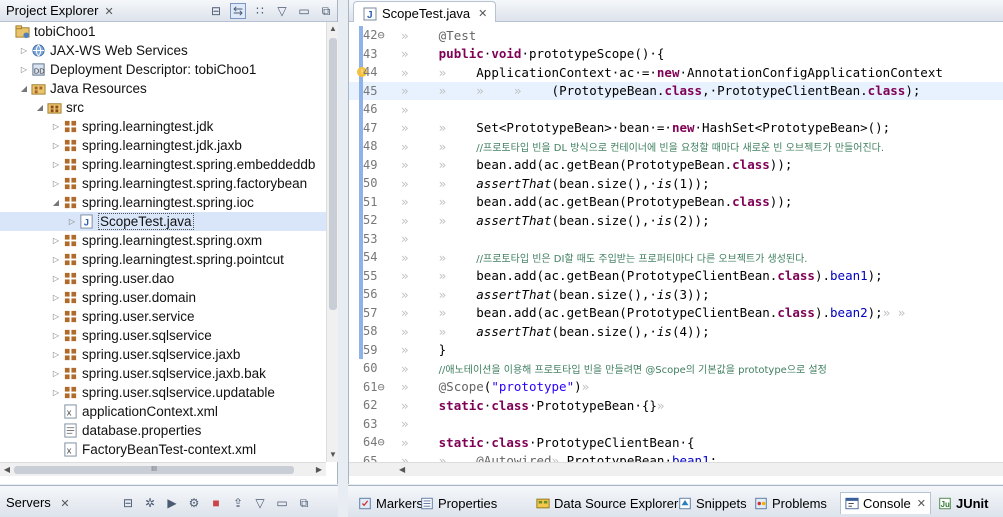 Image resolution: width=1003 pixels, height=517 pixels. What do you see at coordinates (163, 392) in the screenshot?
I see `tree-item: ▷ spring.user.sqlservice.updatable` at bounding box center [163, 392].